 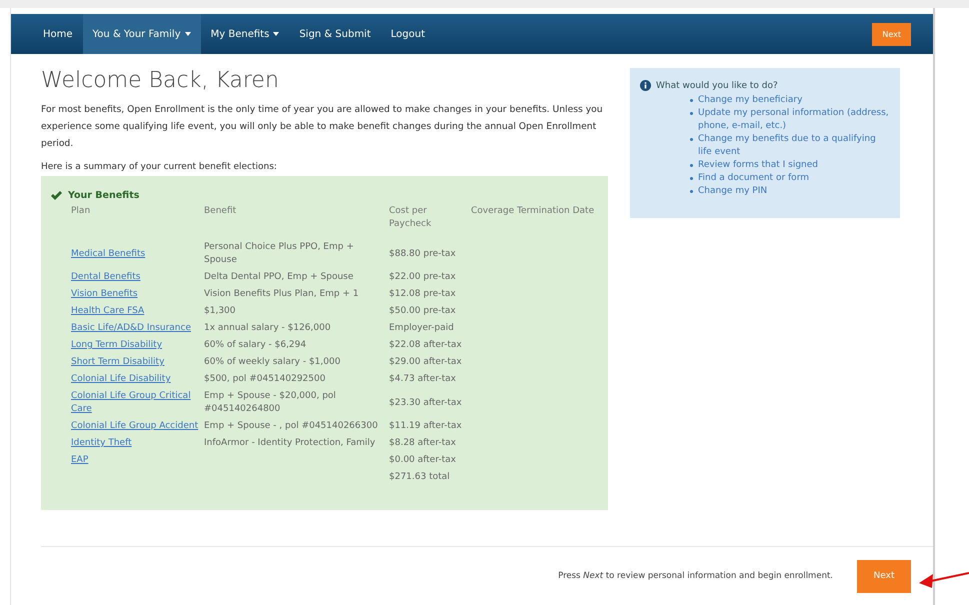 What do you see at coordinates (533, 211) in the screenshot?
I see `column-header: Coverage Termination Date` at bounding box center [533, 211].